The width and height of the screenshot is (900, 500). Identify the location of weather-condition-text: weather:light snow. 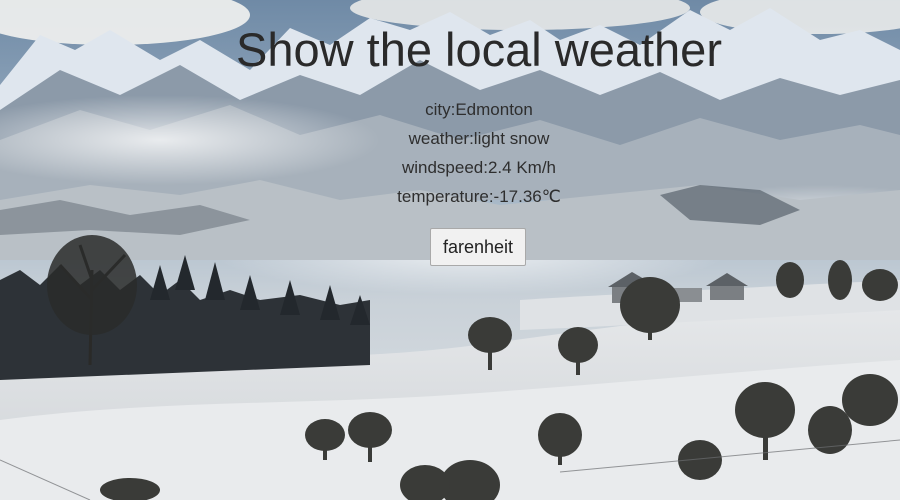
(479, 138).